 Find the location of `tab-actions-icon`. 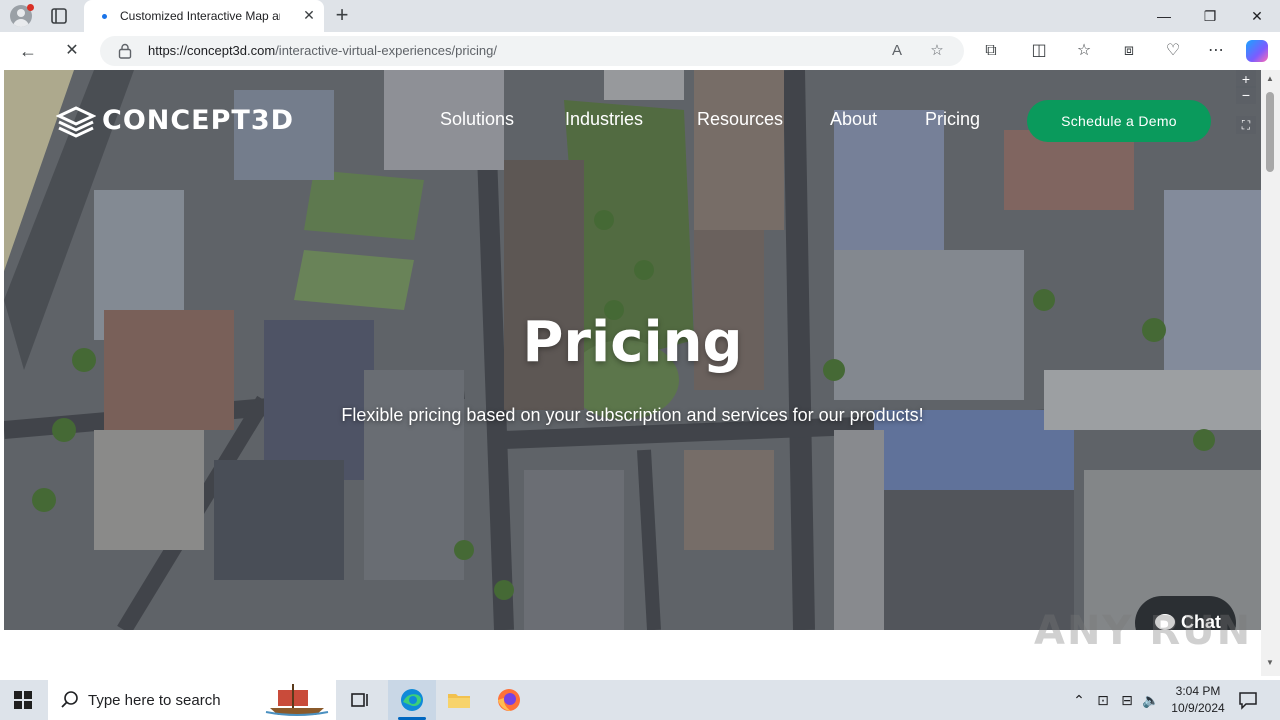

tab-actions-icon is located at coordinates (59, 16).